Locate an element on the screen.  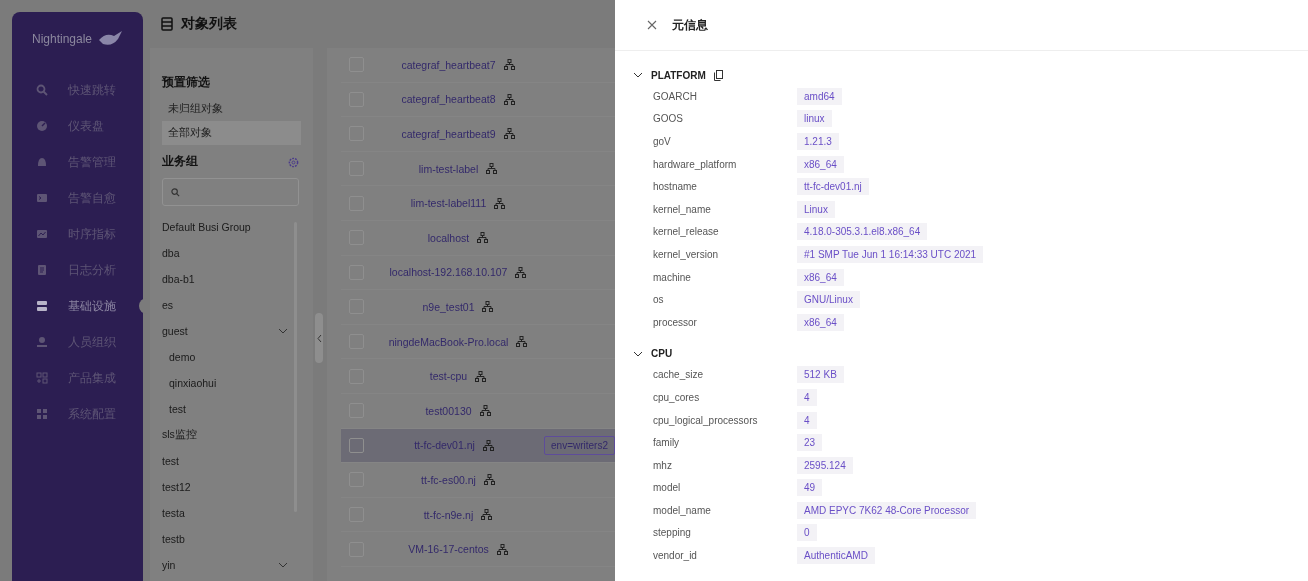
table-row: localhost-192.168.10.107 is located at coordinates (478, 273).